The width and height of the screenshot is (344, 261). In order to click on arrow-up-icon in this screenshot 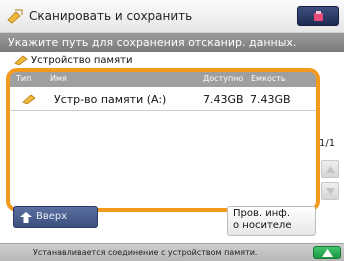, I will do `click(26, 217)`.